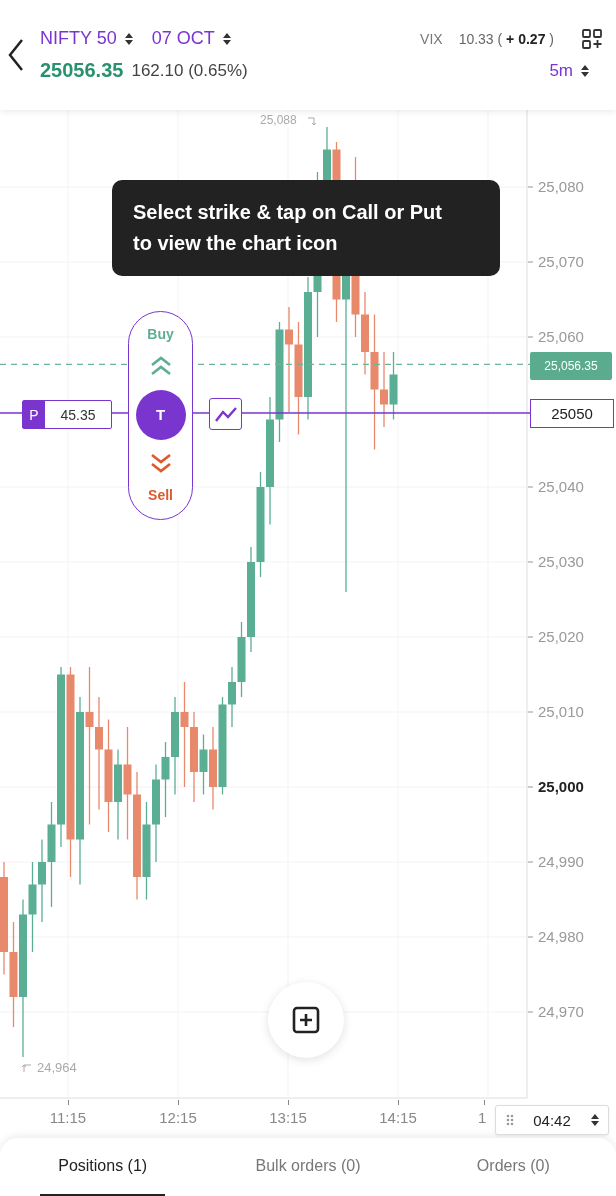  I want to click on expiry-selector: 07 OCT, so click(191, 38).